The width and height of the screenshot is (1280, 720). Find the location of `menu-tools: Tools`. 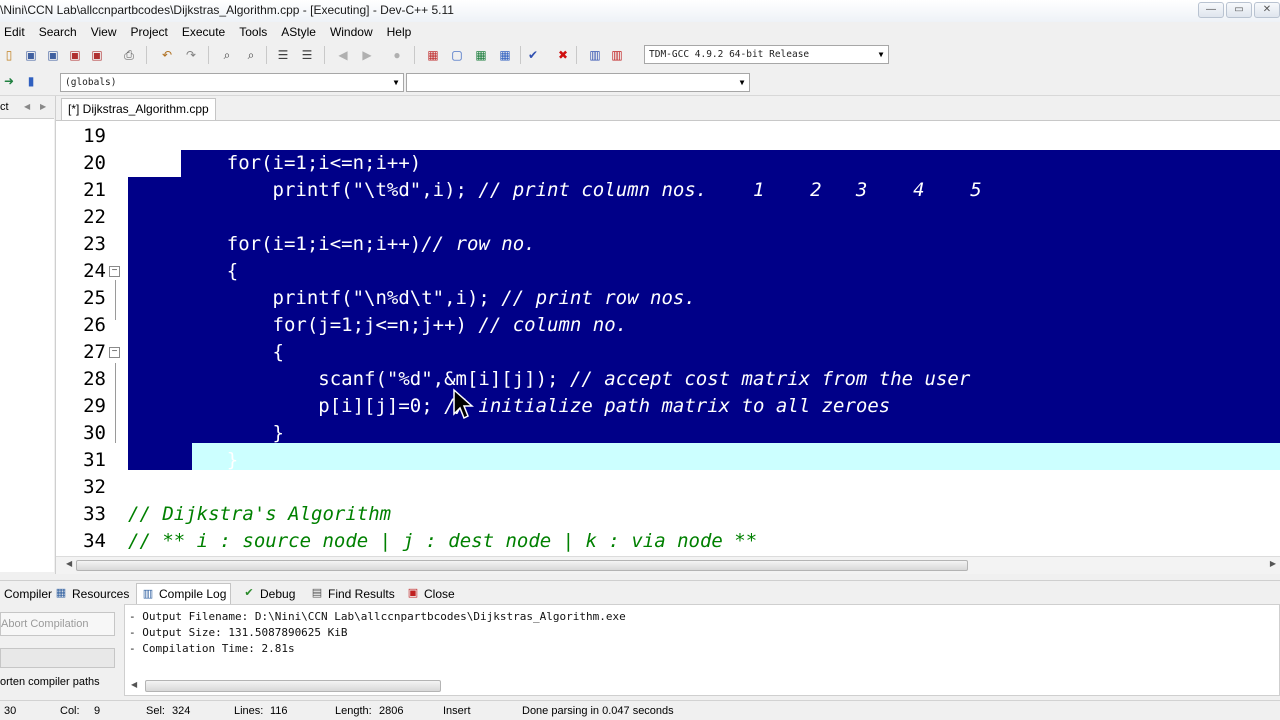

menu-tools: Tools is located at coordinates (253, 32).